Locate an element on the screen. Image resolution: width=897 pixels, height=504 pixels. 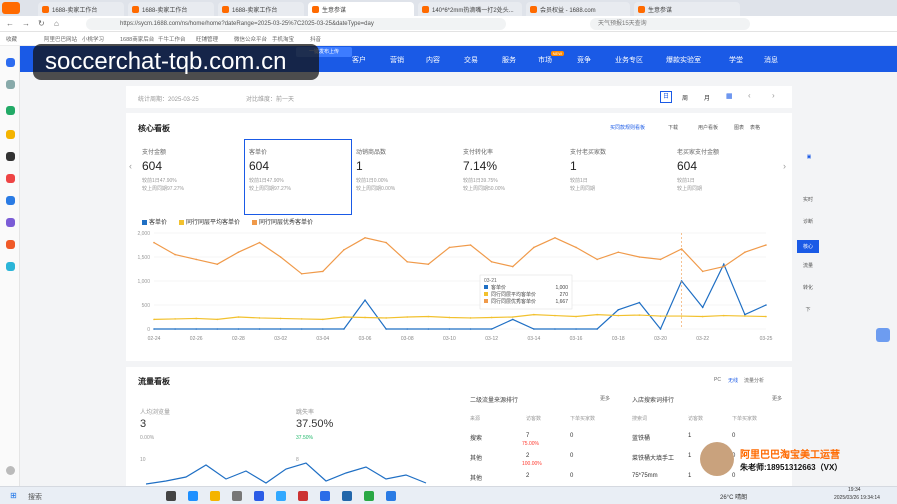
right-tab: 转化 is located at coordinates (808, 287).